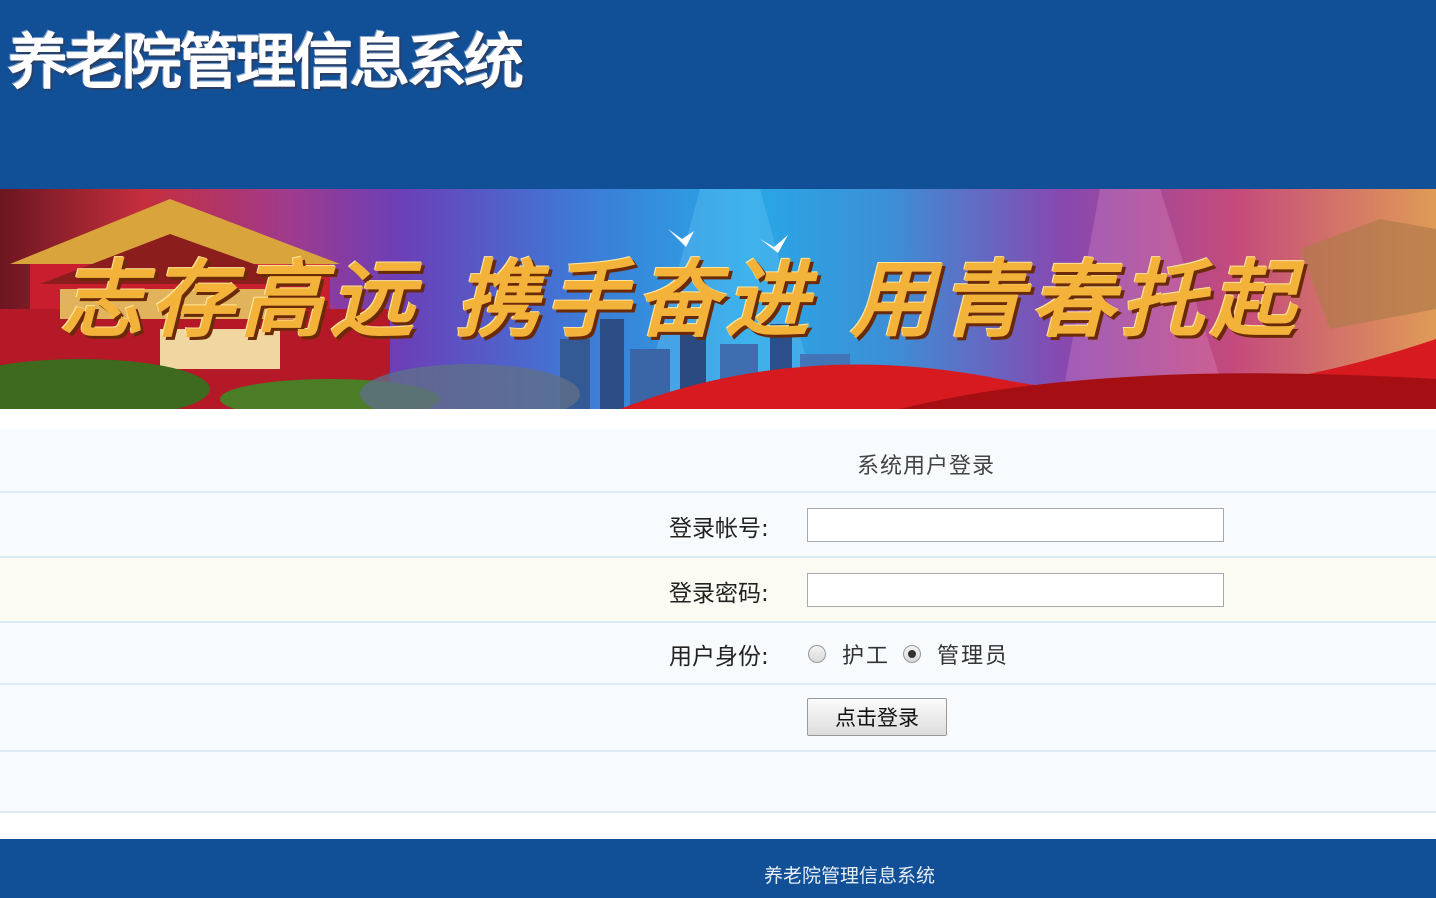 The width and height of the screenshot is (1436, 898). I want to click on username-row: 登录帐号:, so click(718, 525).